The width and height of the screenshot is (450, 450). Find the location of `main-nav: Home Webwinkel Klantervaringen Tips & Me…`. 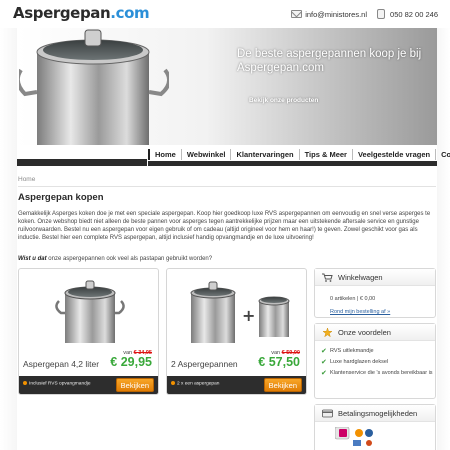

main-nav: Home Webwinkel Klantervaringen Tips & Me… is located at coordinates (233, 155).